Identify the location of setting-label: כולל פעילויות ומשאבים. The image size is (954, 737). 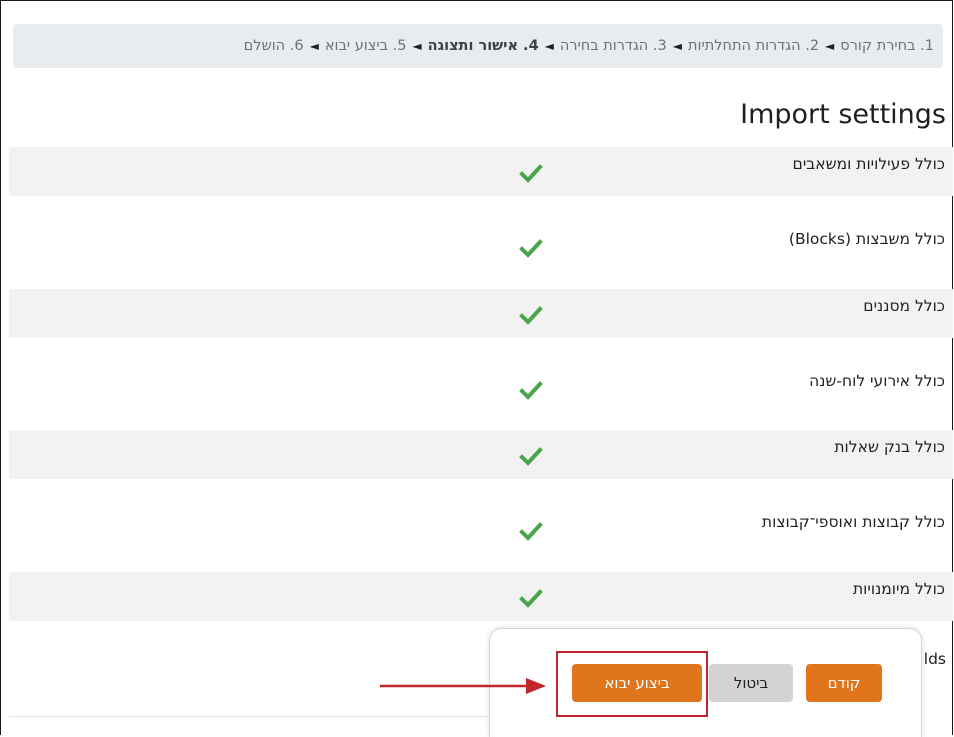
(868, 164).